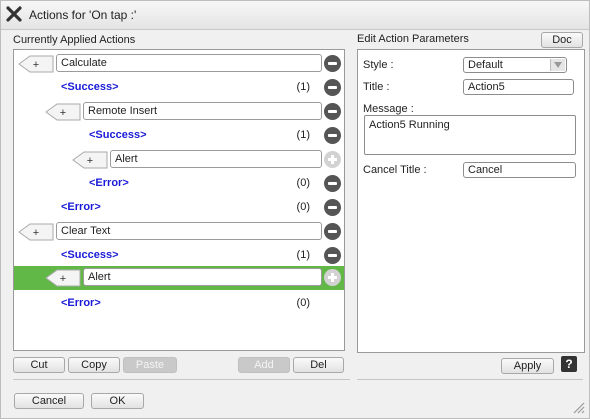 This screenshot has height=419, width=590. I want to click on action-name: Clear Text, so click(189, 231).